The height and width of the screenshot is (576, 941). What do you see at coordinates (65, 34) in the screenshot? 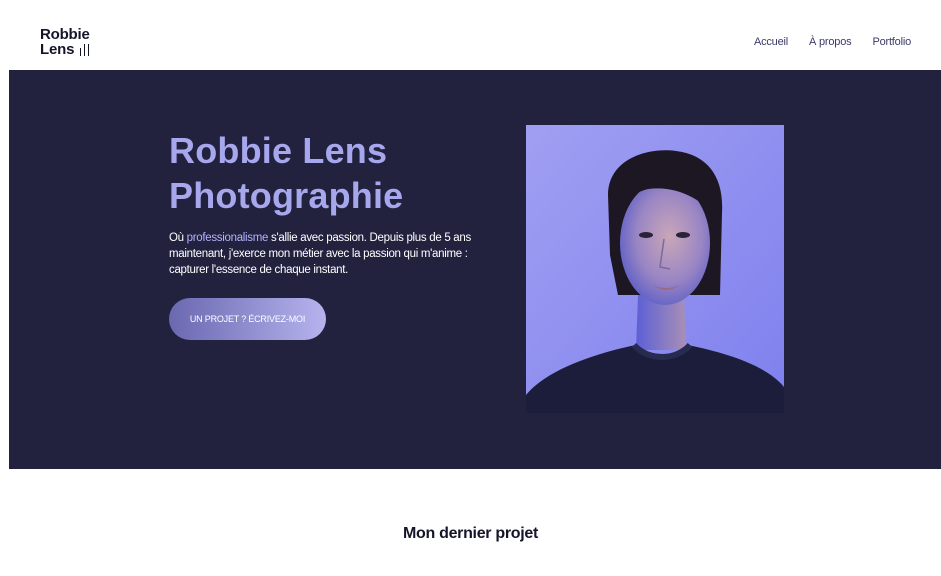
I see `logo-line-1: Robbie` at bounding box center [65, 34].